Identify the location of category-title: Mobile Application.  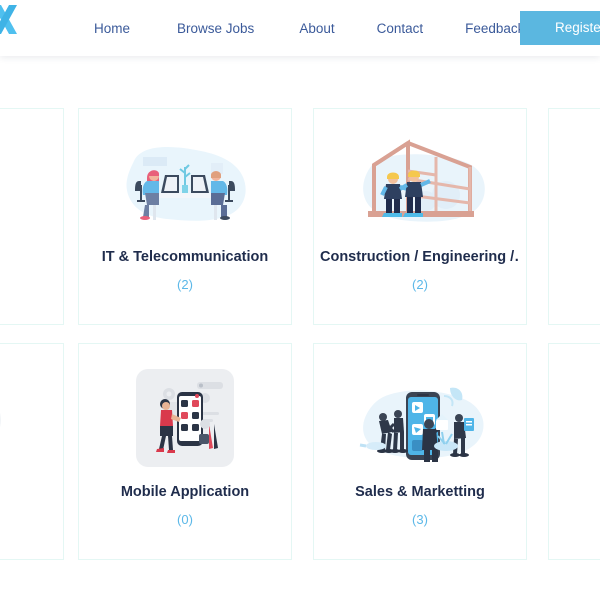
(185, 492).